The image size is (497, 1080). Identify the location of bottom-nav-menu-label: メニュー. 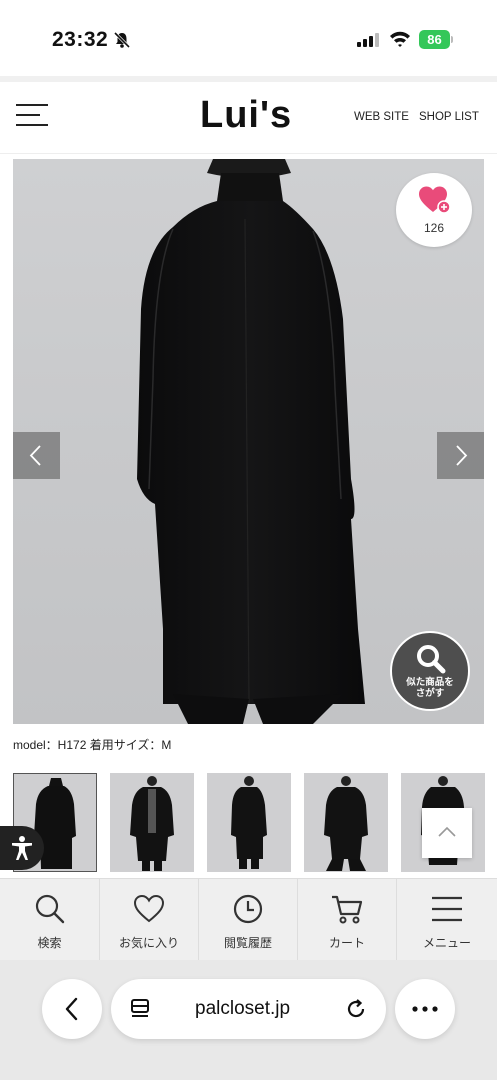
(446, 943).